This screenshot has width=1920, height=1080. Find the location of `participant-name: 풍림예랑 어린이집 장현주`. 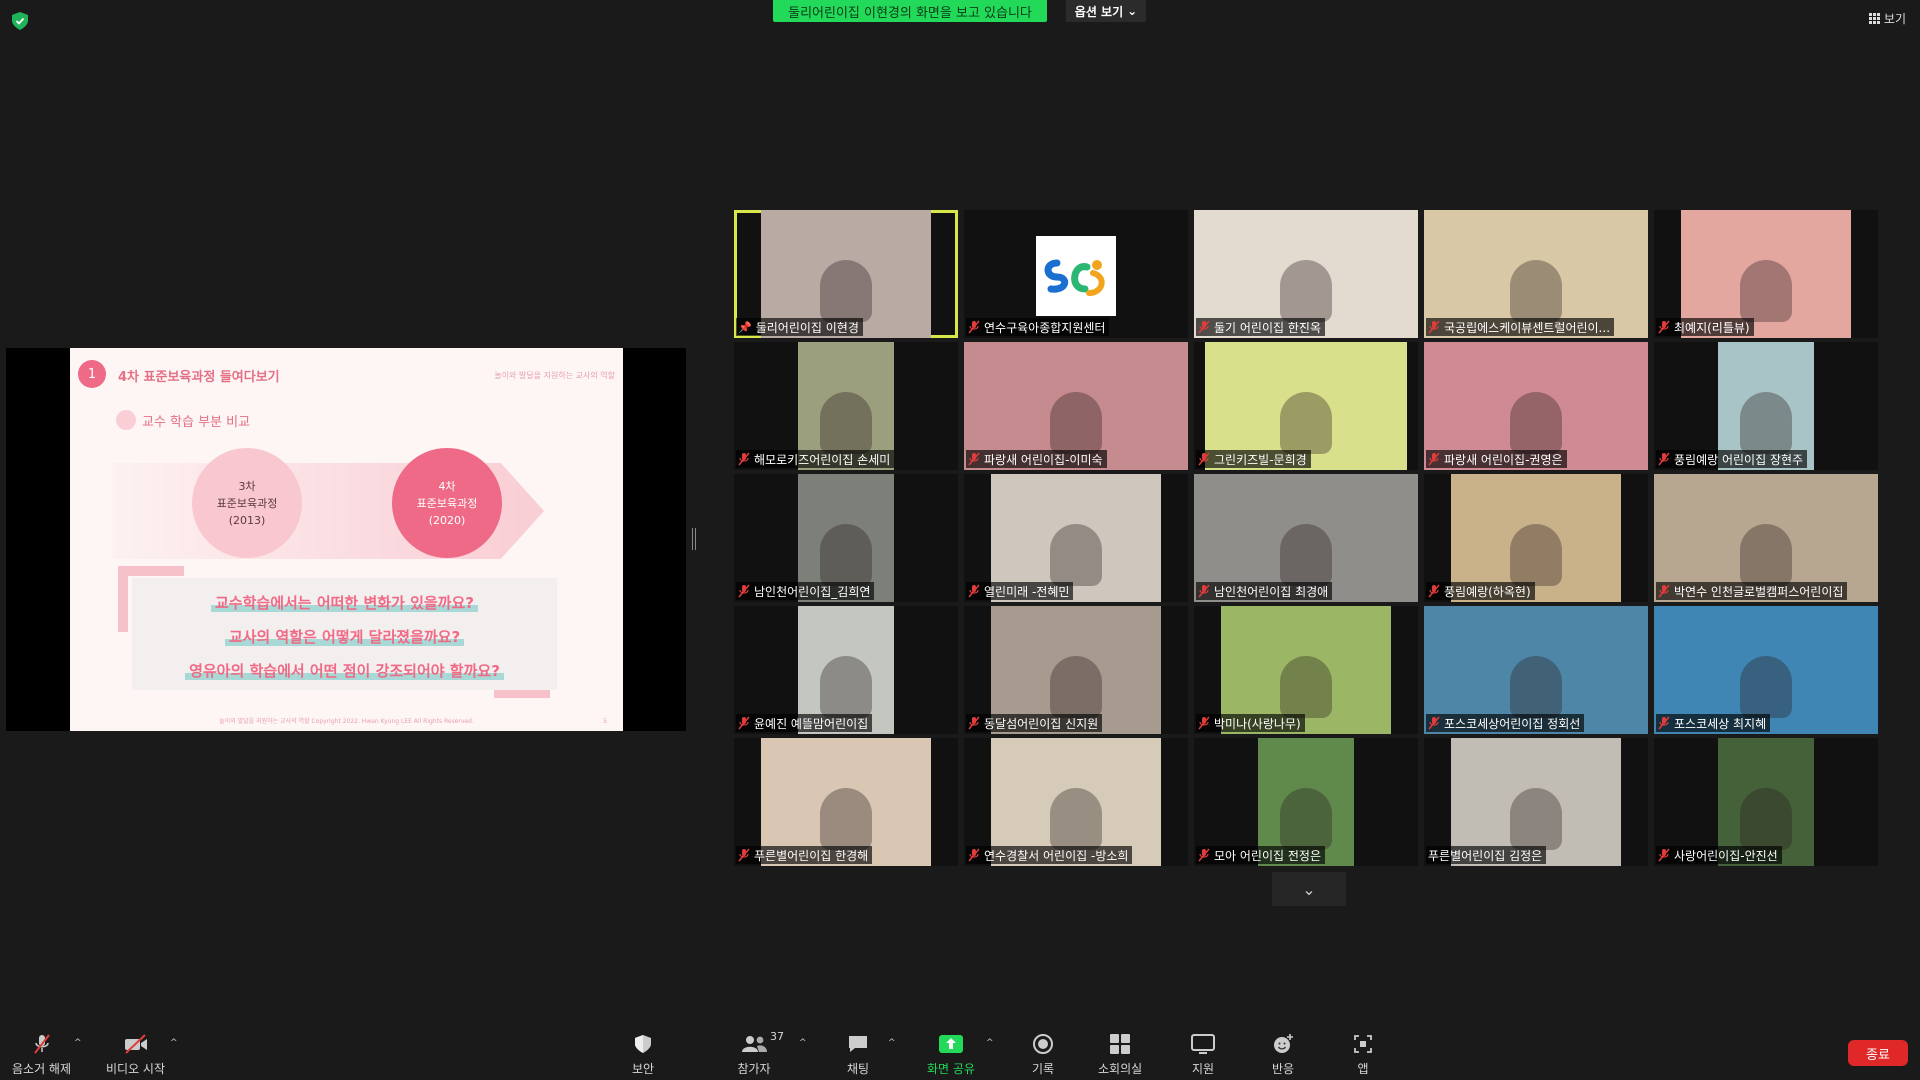

participant-name: 풍림예랑 어린이집 장현주 is located at coordinates (1739, 459).